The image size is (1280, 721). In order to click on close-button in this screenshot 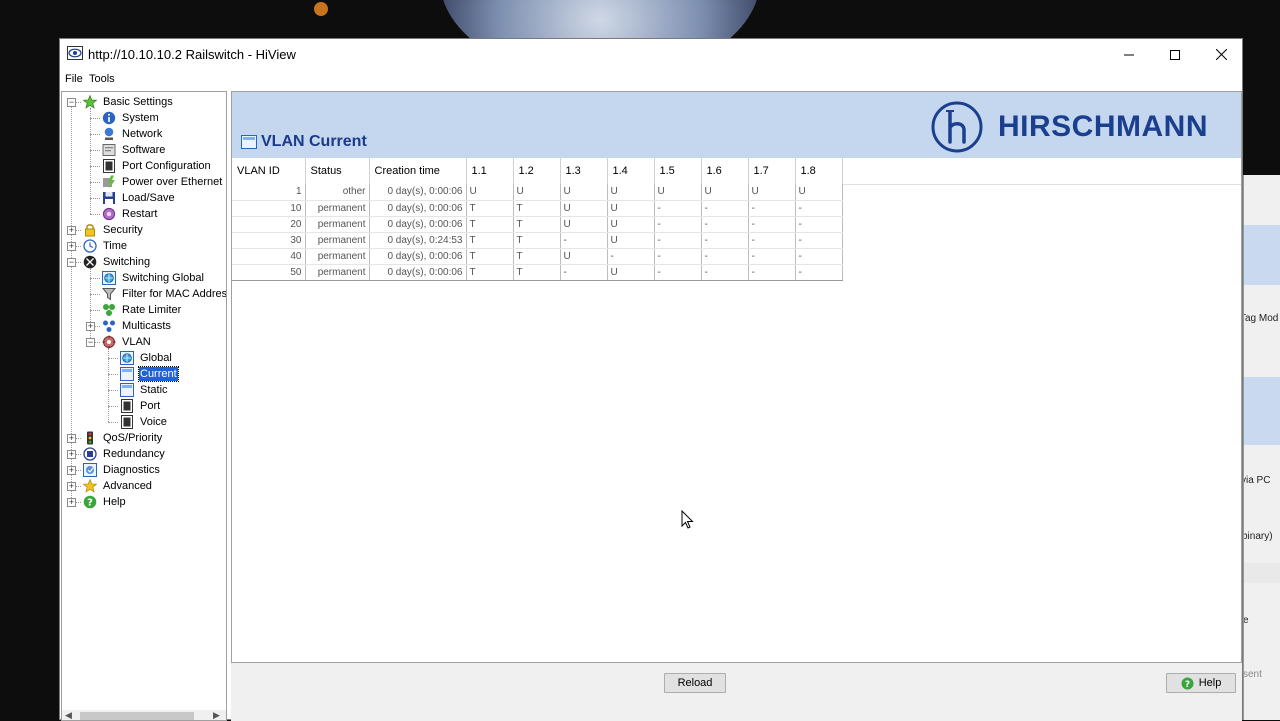, I will do `click(1221, 54)`.